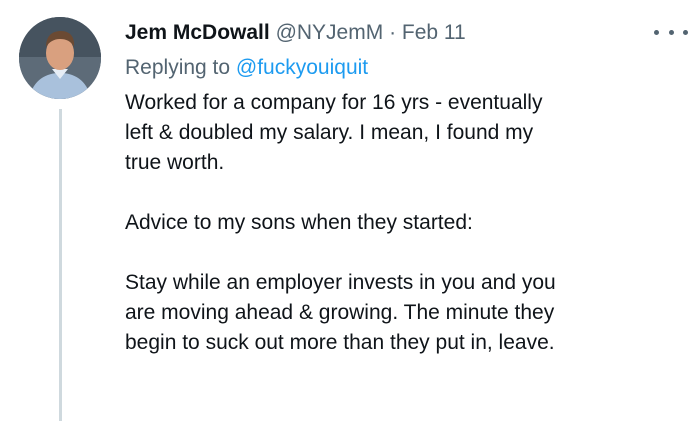 Image resolution: width=700 pixels, height=421 pixels. Describe the element at coordinates (175, 162) in the screenshot. I see `tweet-line: true worth.` at that location.